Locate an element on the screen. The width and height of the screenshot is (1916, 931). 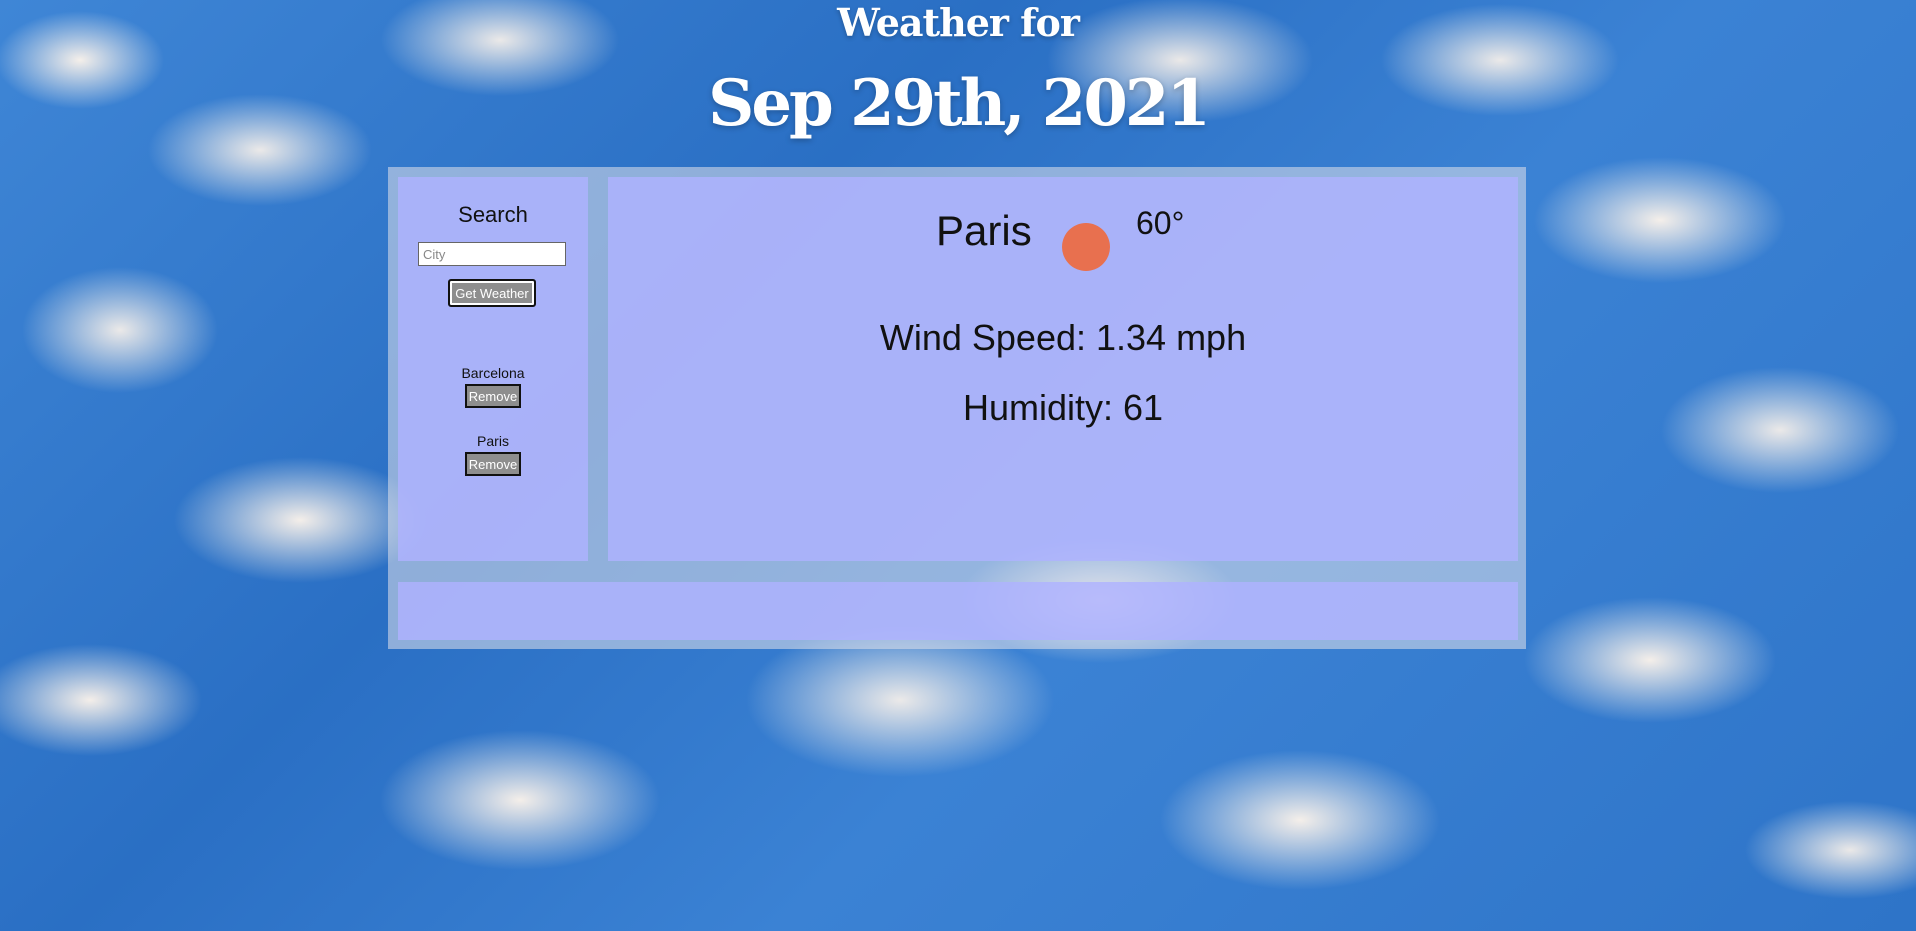
saved-city-name: Paris is located at coordinates (493, 441).